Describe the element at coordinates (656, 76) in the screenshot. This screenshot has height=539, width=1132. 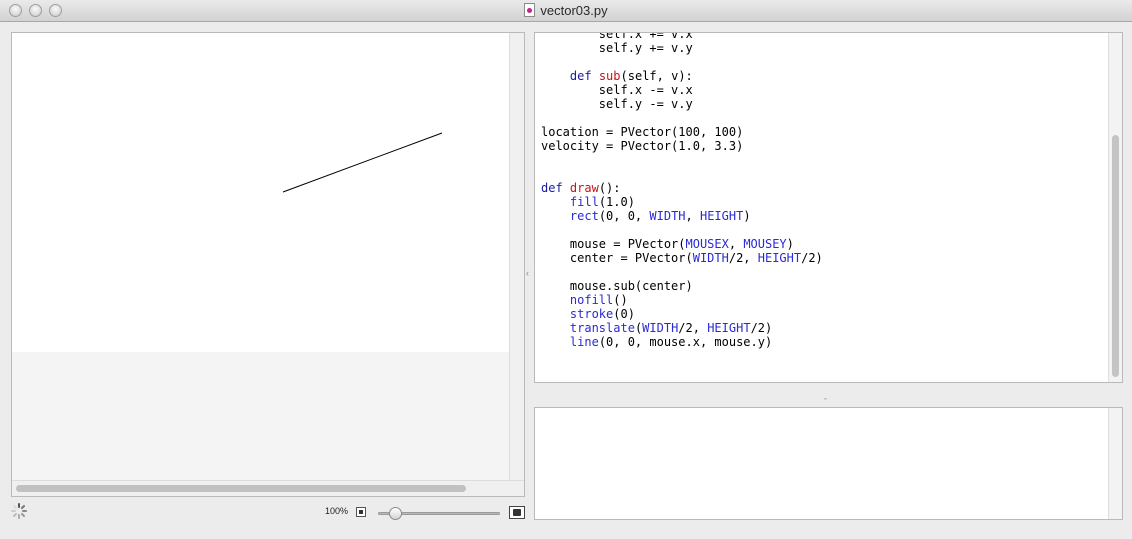
I see `code-token: (self, v):` at that location.